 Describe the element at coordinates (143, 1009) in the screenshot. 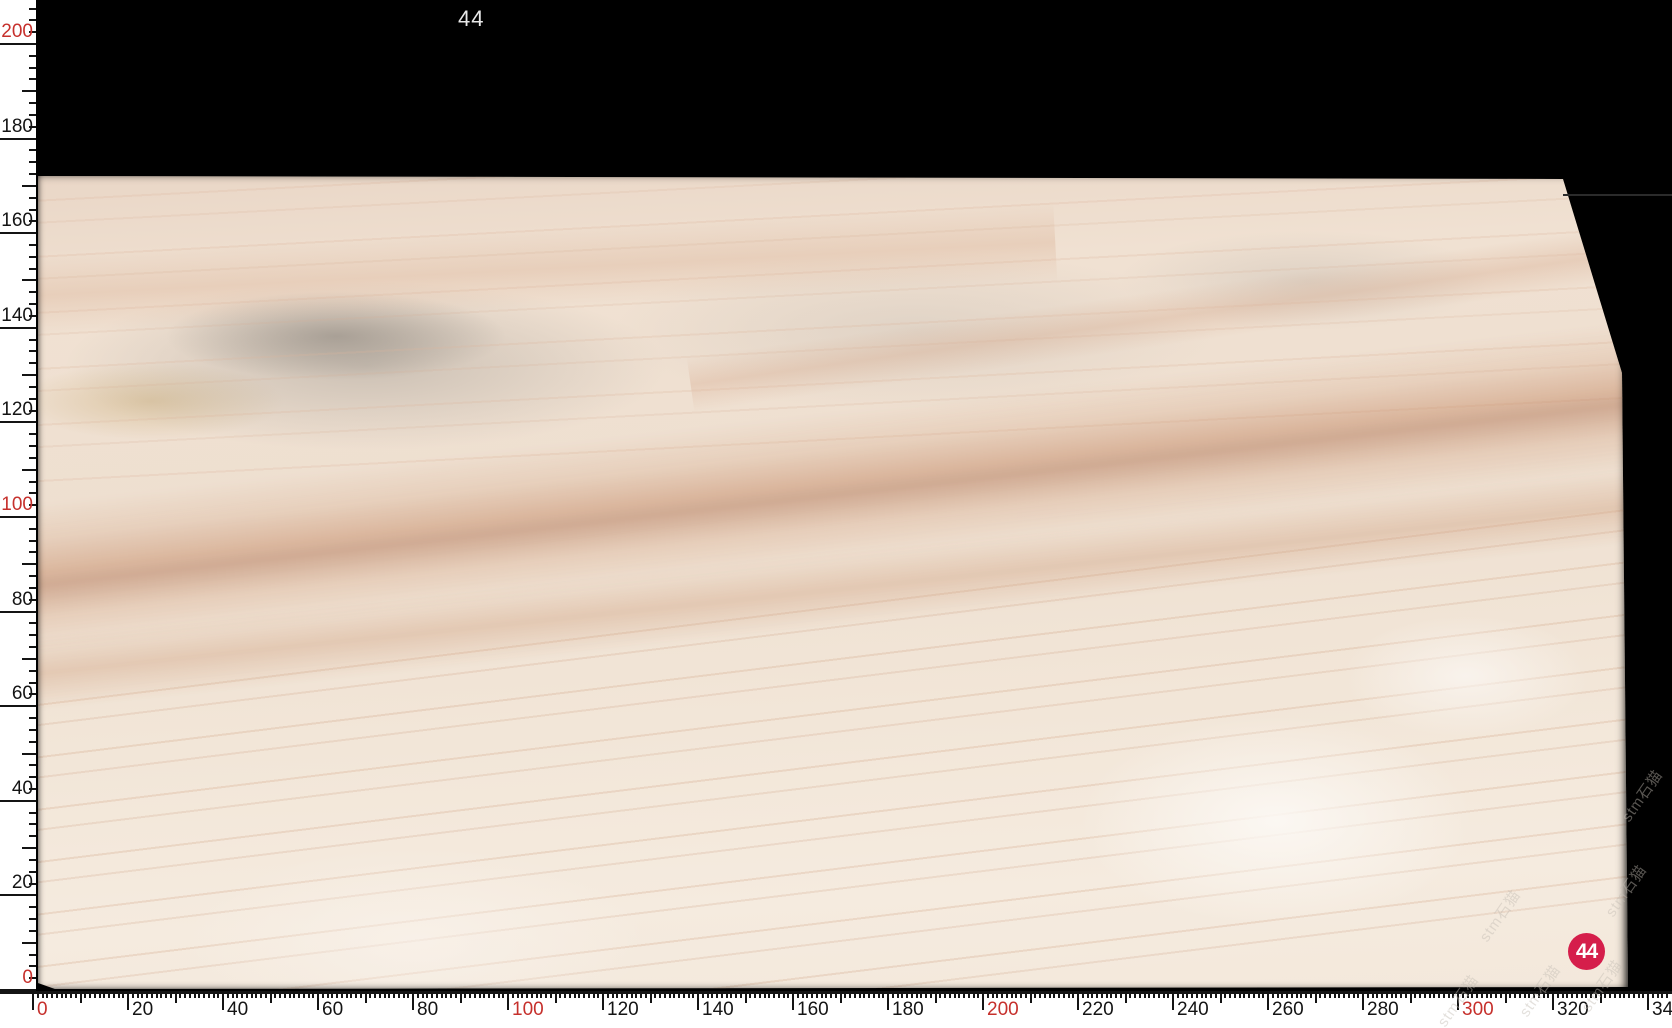

I see `ruler-label: 20` at that location.